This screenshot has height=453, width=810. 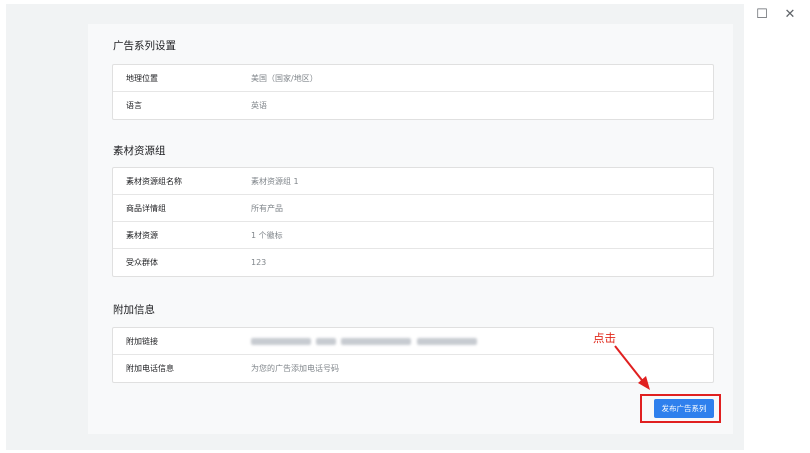 I want to click on extensions-panel: 附加链接 附加电话信息 为您的广告添加电话号码, so click(x=413, y=355).